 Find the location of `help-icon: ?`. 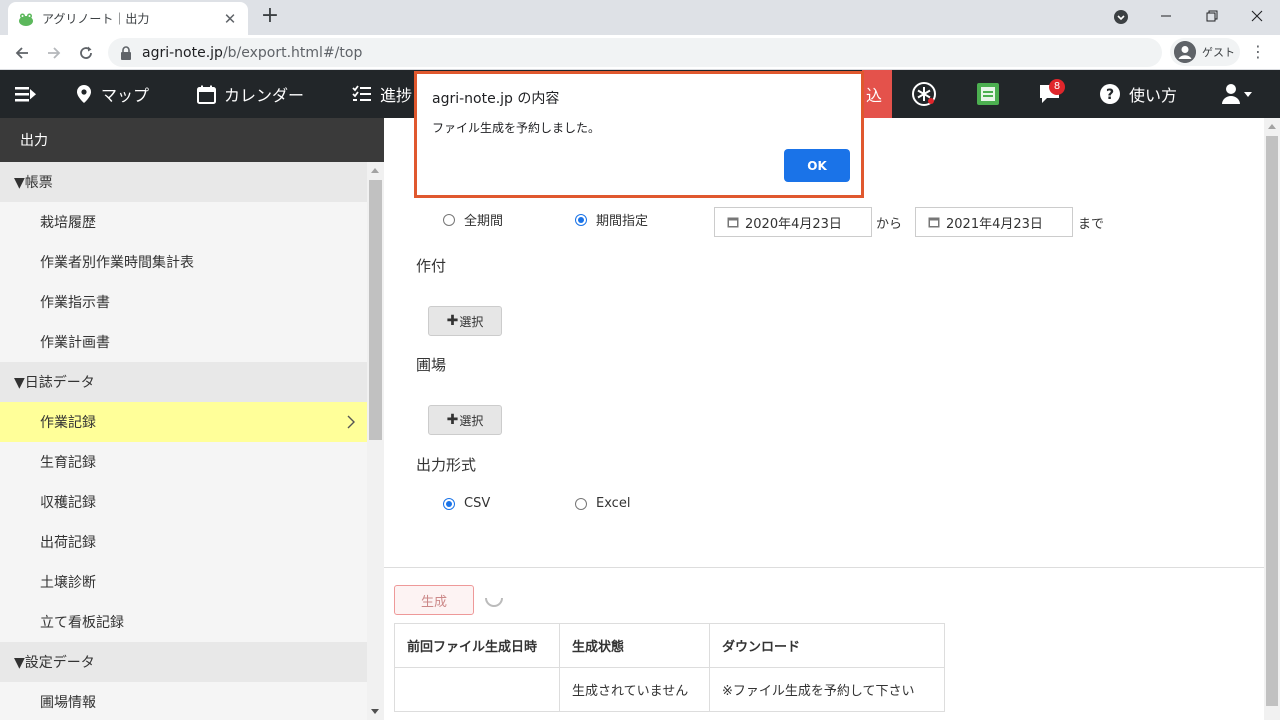

help-icon: ? is located at coordinates (1110, 94).